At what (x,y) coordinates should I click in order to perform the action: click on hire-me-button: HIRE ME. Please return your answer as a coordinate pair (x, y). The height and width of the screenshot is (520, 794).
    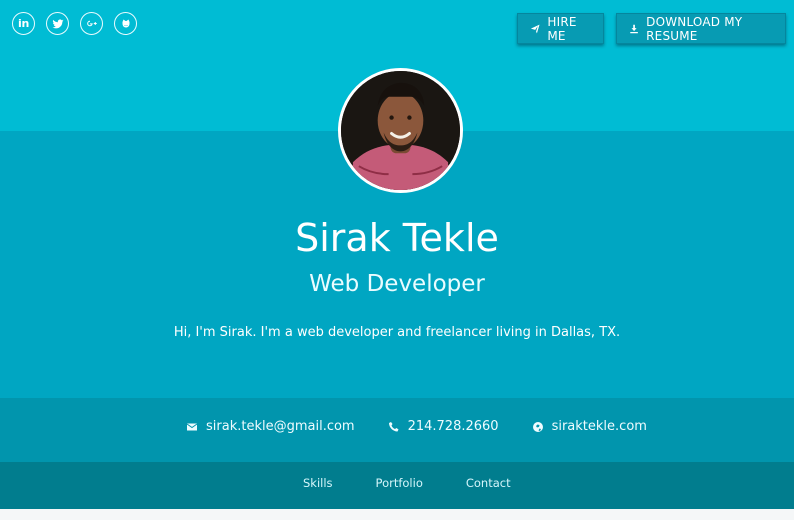
    Looking at the image, I should click on (560, 28).